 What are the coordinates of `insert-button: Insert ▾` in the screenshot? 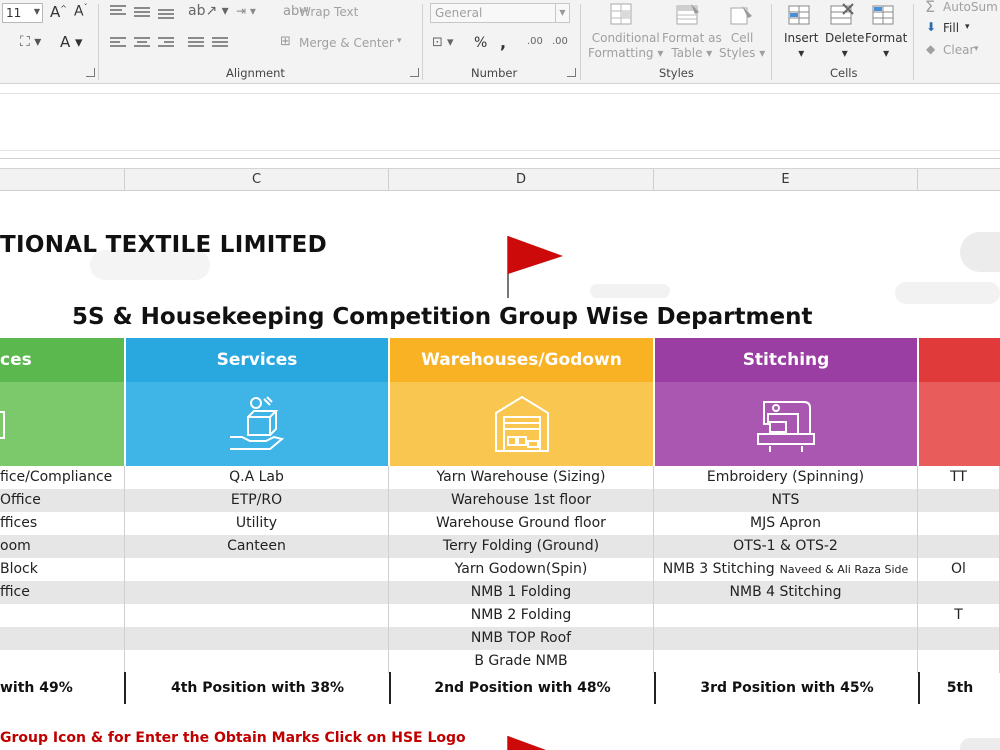 It's located at (801, 46).